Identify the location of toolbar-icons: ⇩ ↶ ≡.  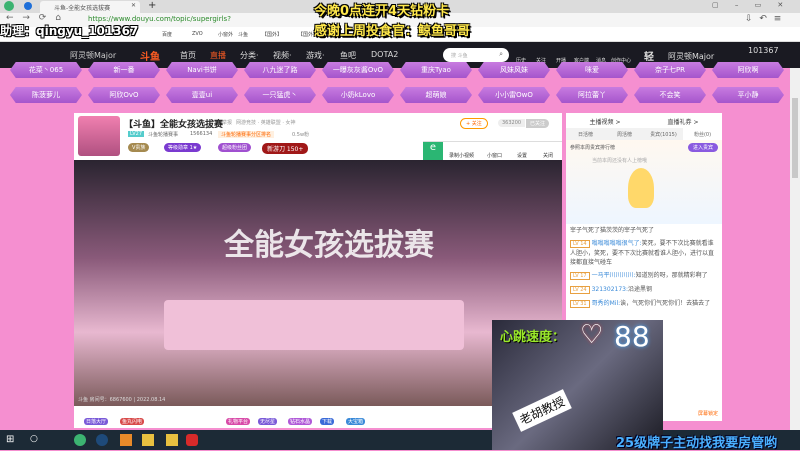
(763, 19).